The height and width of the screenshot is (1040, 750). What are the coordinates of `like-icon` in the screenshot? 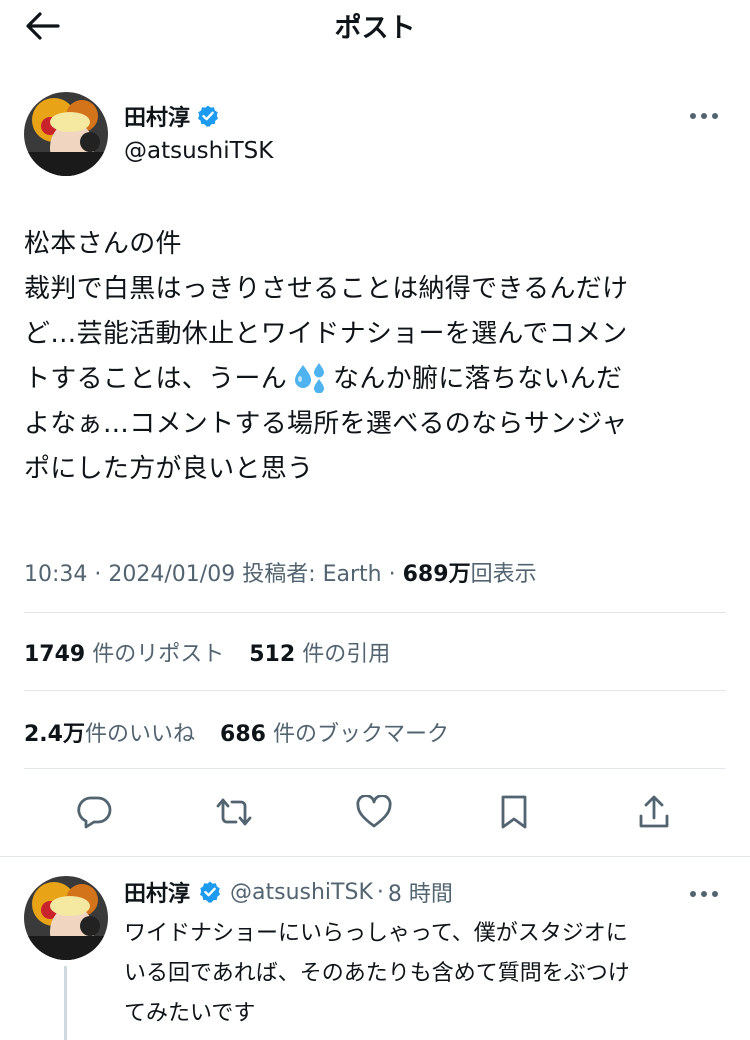 It's located at (374, 811).